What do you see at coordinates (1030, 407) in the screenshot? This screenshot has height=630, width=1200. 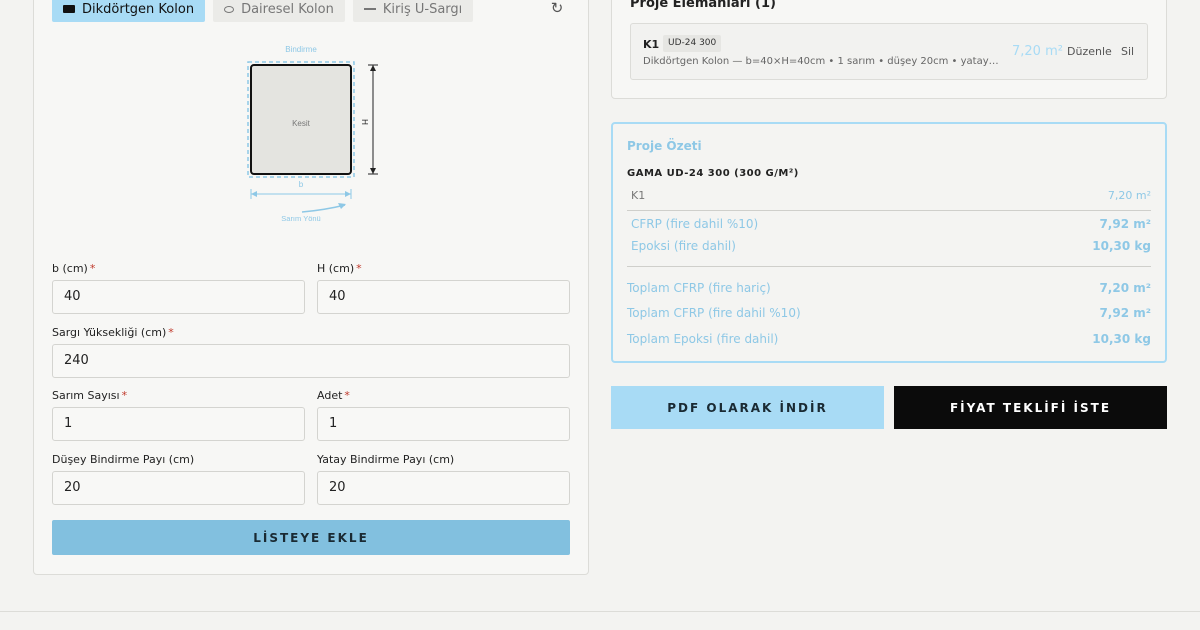 I see `request-quote-button: FİYAT TEKLİFİ İSTE` at bounding box center [1030, 407].